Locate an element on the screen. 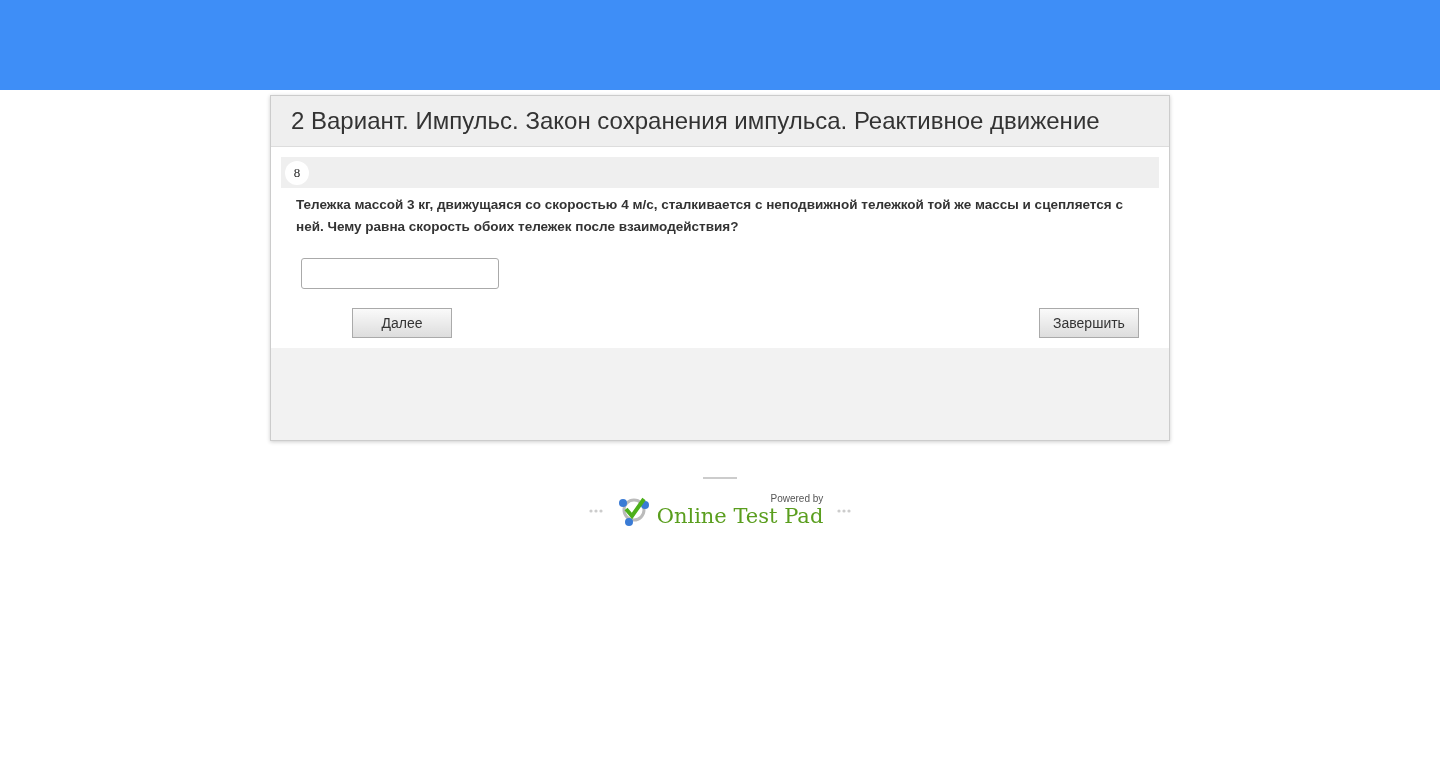 The image size is (1440, 784). question-text: Тележка массой 3 кг, движущаяся со скоростью 4 м/с, сталкивается с неподвижной тележкой той же массы и сцепляется с ней. Чему равна скорость обоих тележек после взаимодействия? is located at coordinates (709, 216).